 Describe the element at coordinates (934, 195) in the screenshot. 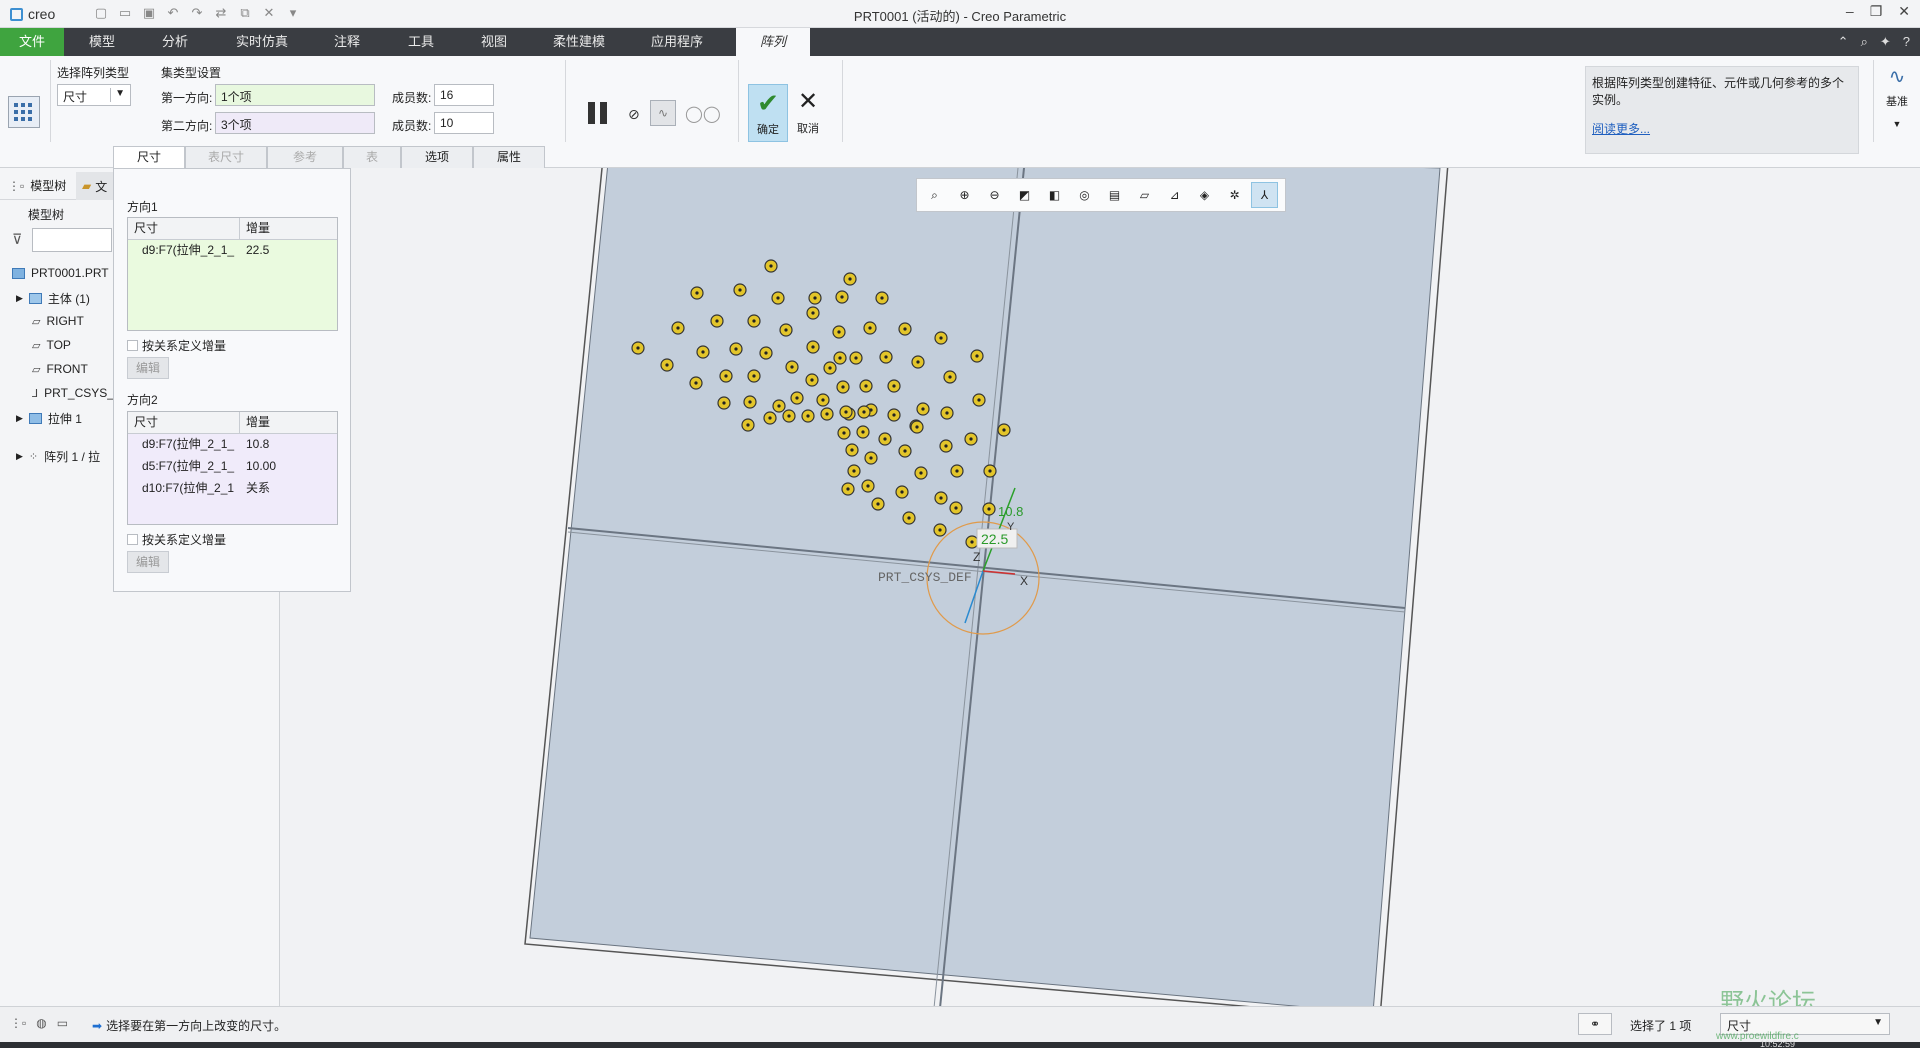

I see `refit-button: ⌕` at that location.